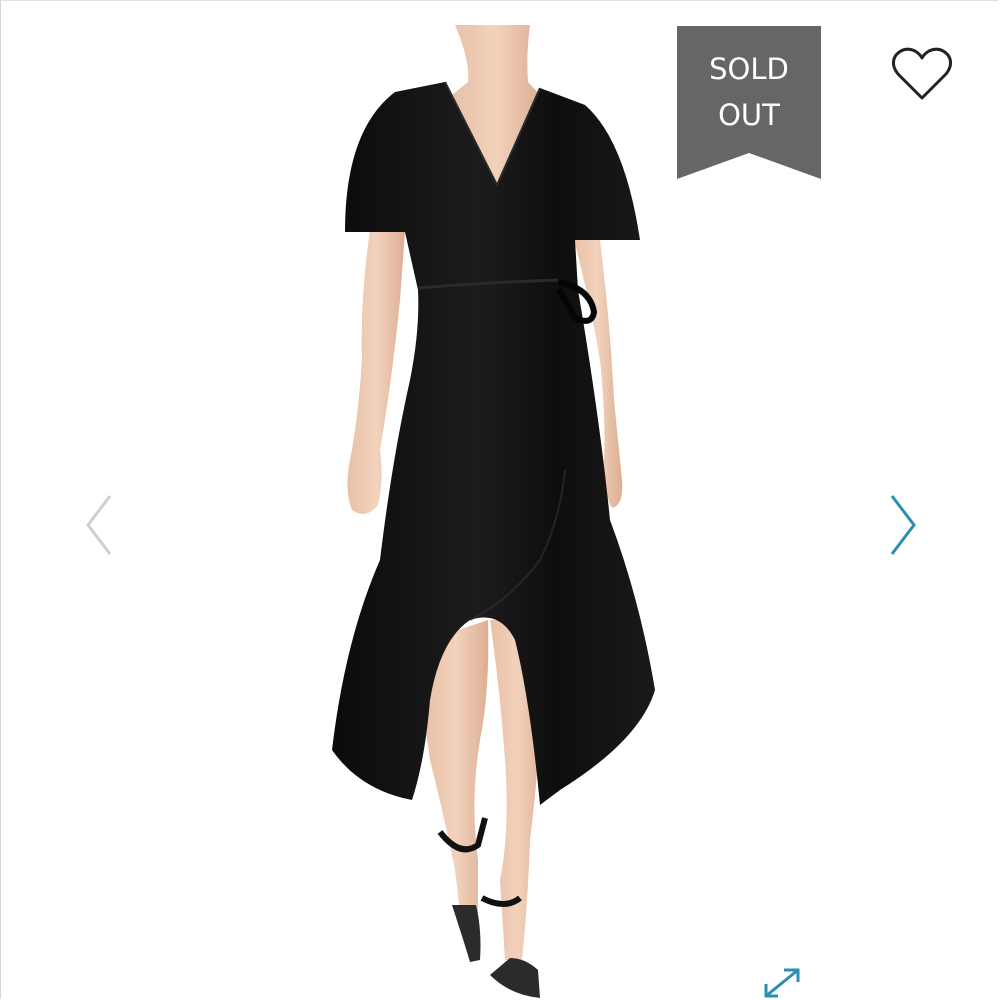  What do you see at coordinates (782, 983) in the screenshot?
I see `expand-icon` at bounding box center [782, 983].